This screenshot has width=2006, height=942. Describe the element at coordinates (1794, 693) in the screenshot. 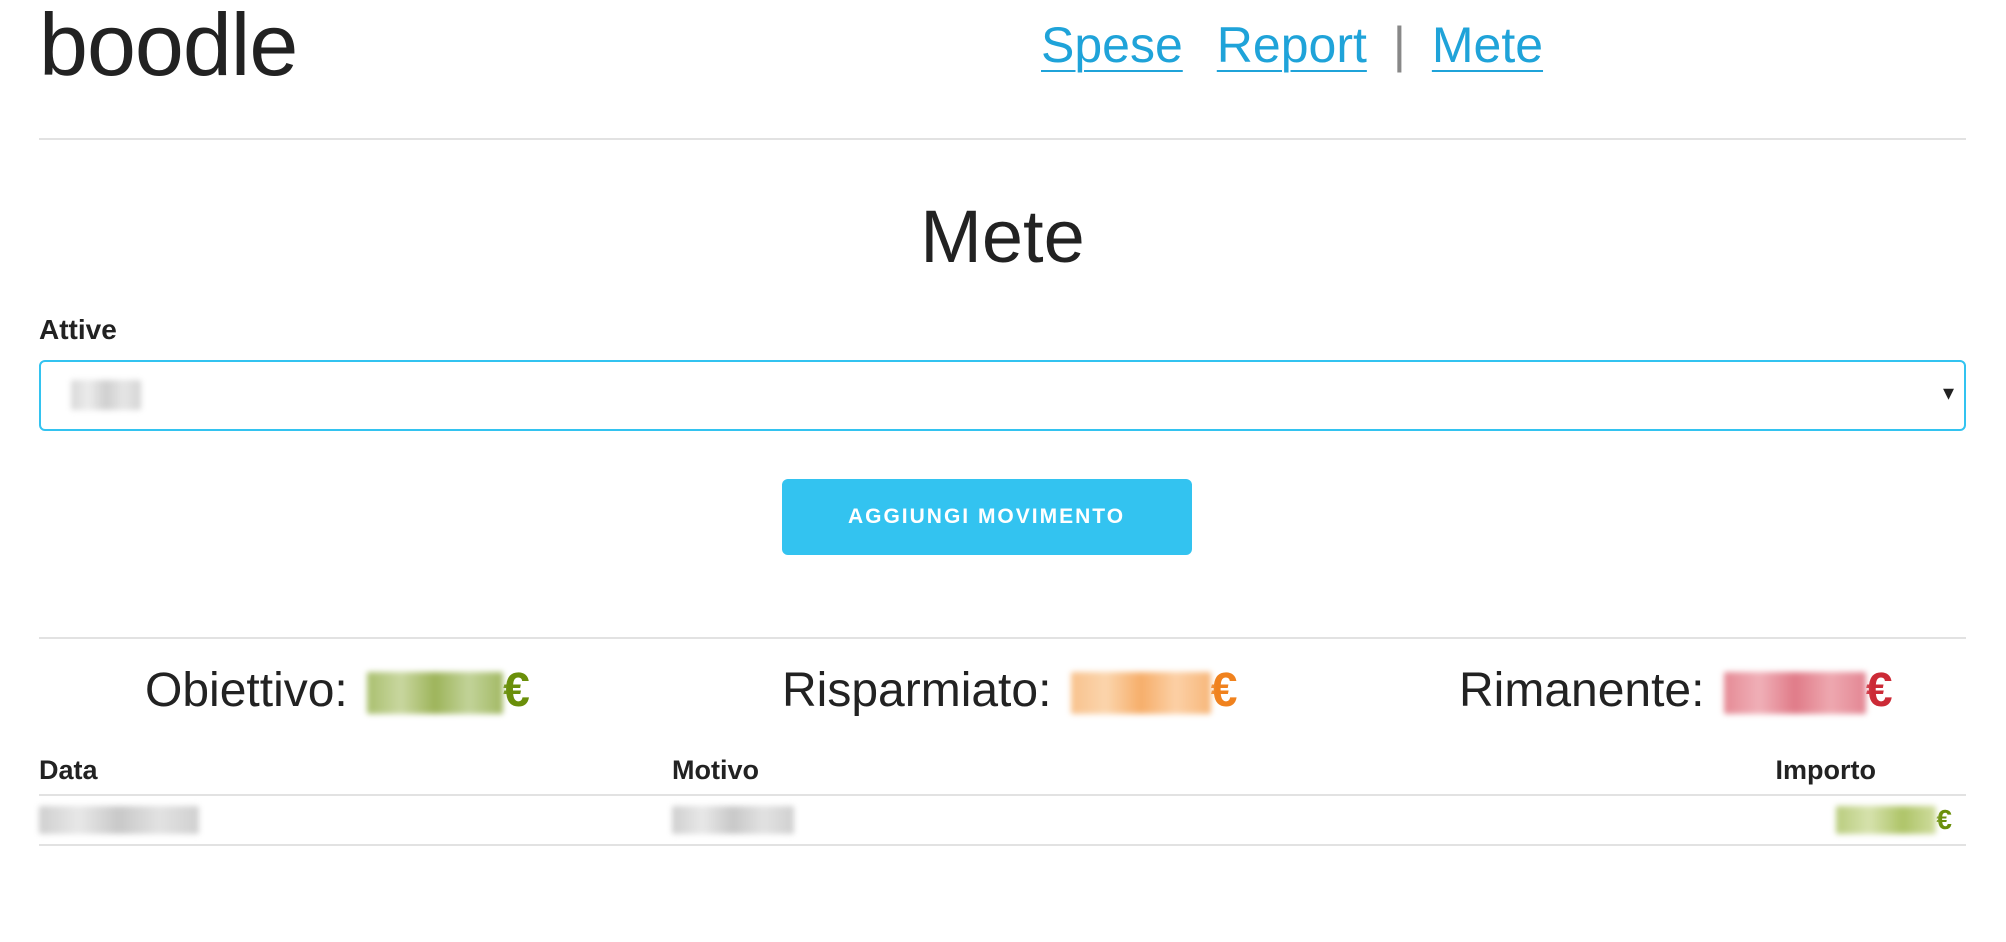

I see `remaining-amount-redacted` at that location.